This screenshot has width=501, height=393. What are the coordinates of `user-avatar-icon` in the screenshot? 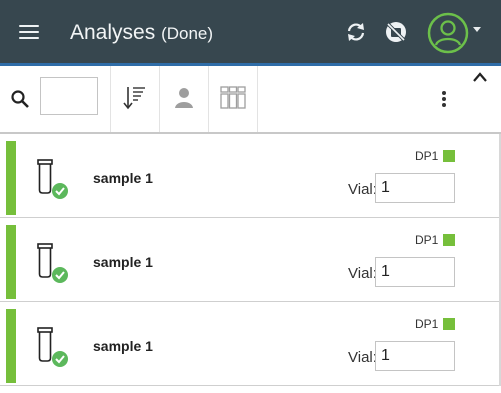 It's located at (448, 33).